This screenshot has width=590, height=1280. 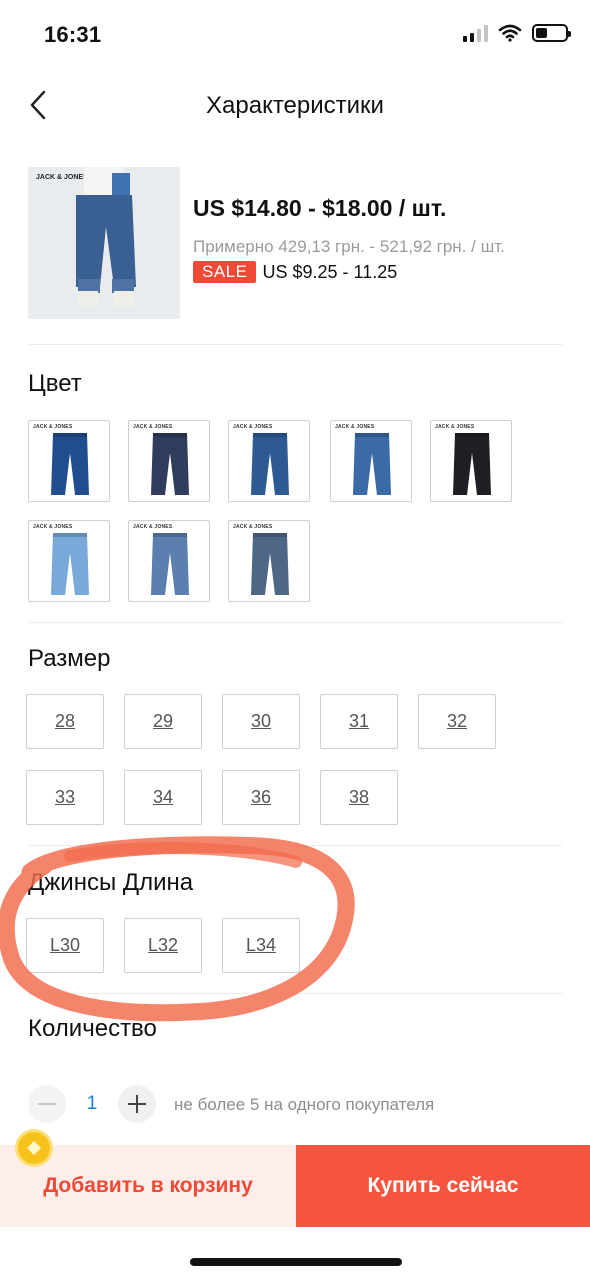 I want to click on page-title: Характеристики, so click(x=295, y=105).